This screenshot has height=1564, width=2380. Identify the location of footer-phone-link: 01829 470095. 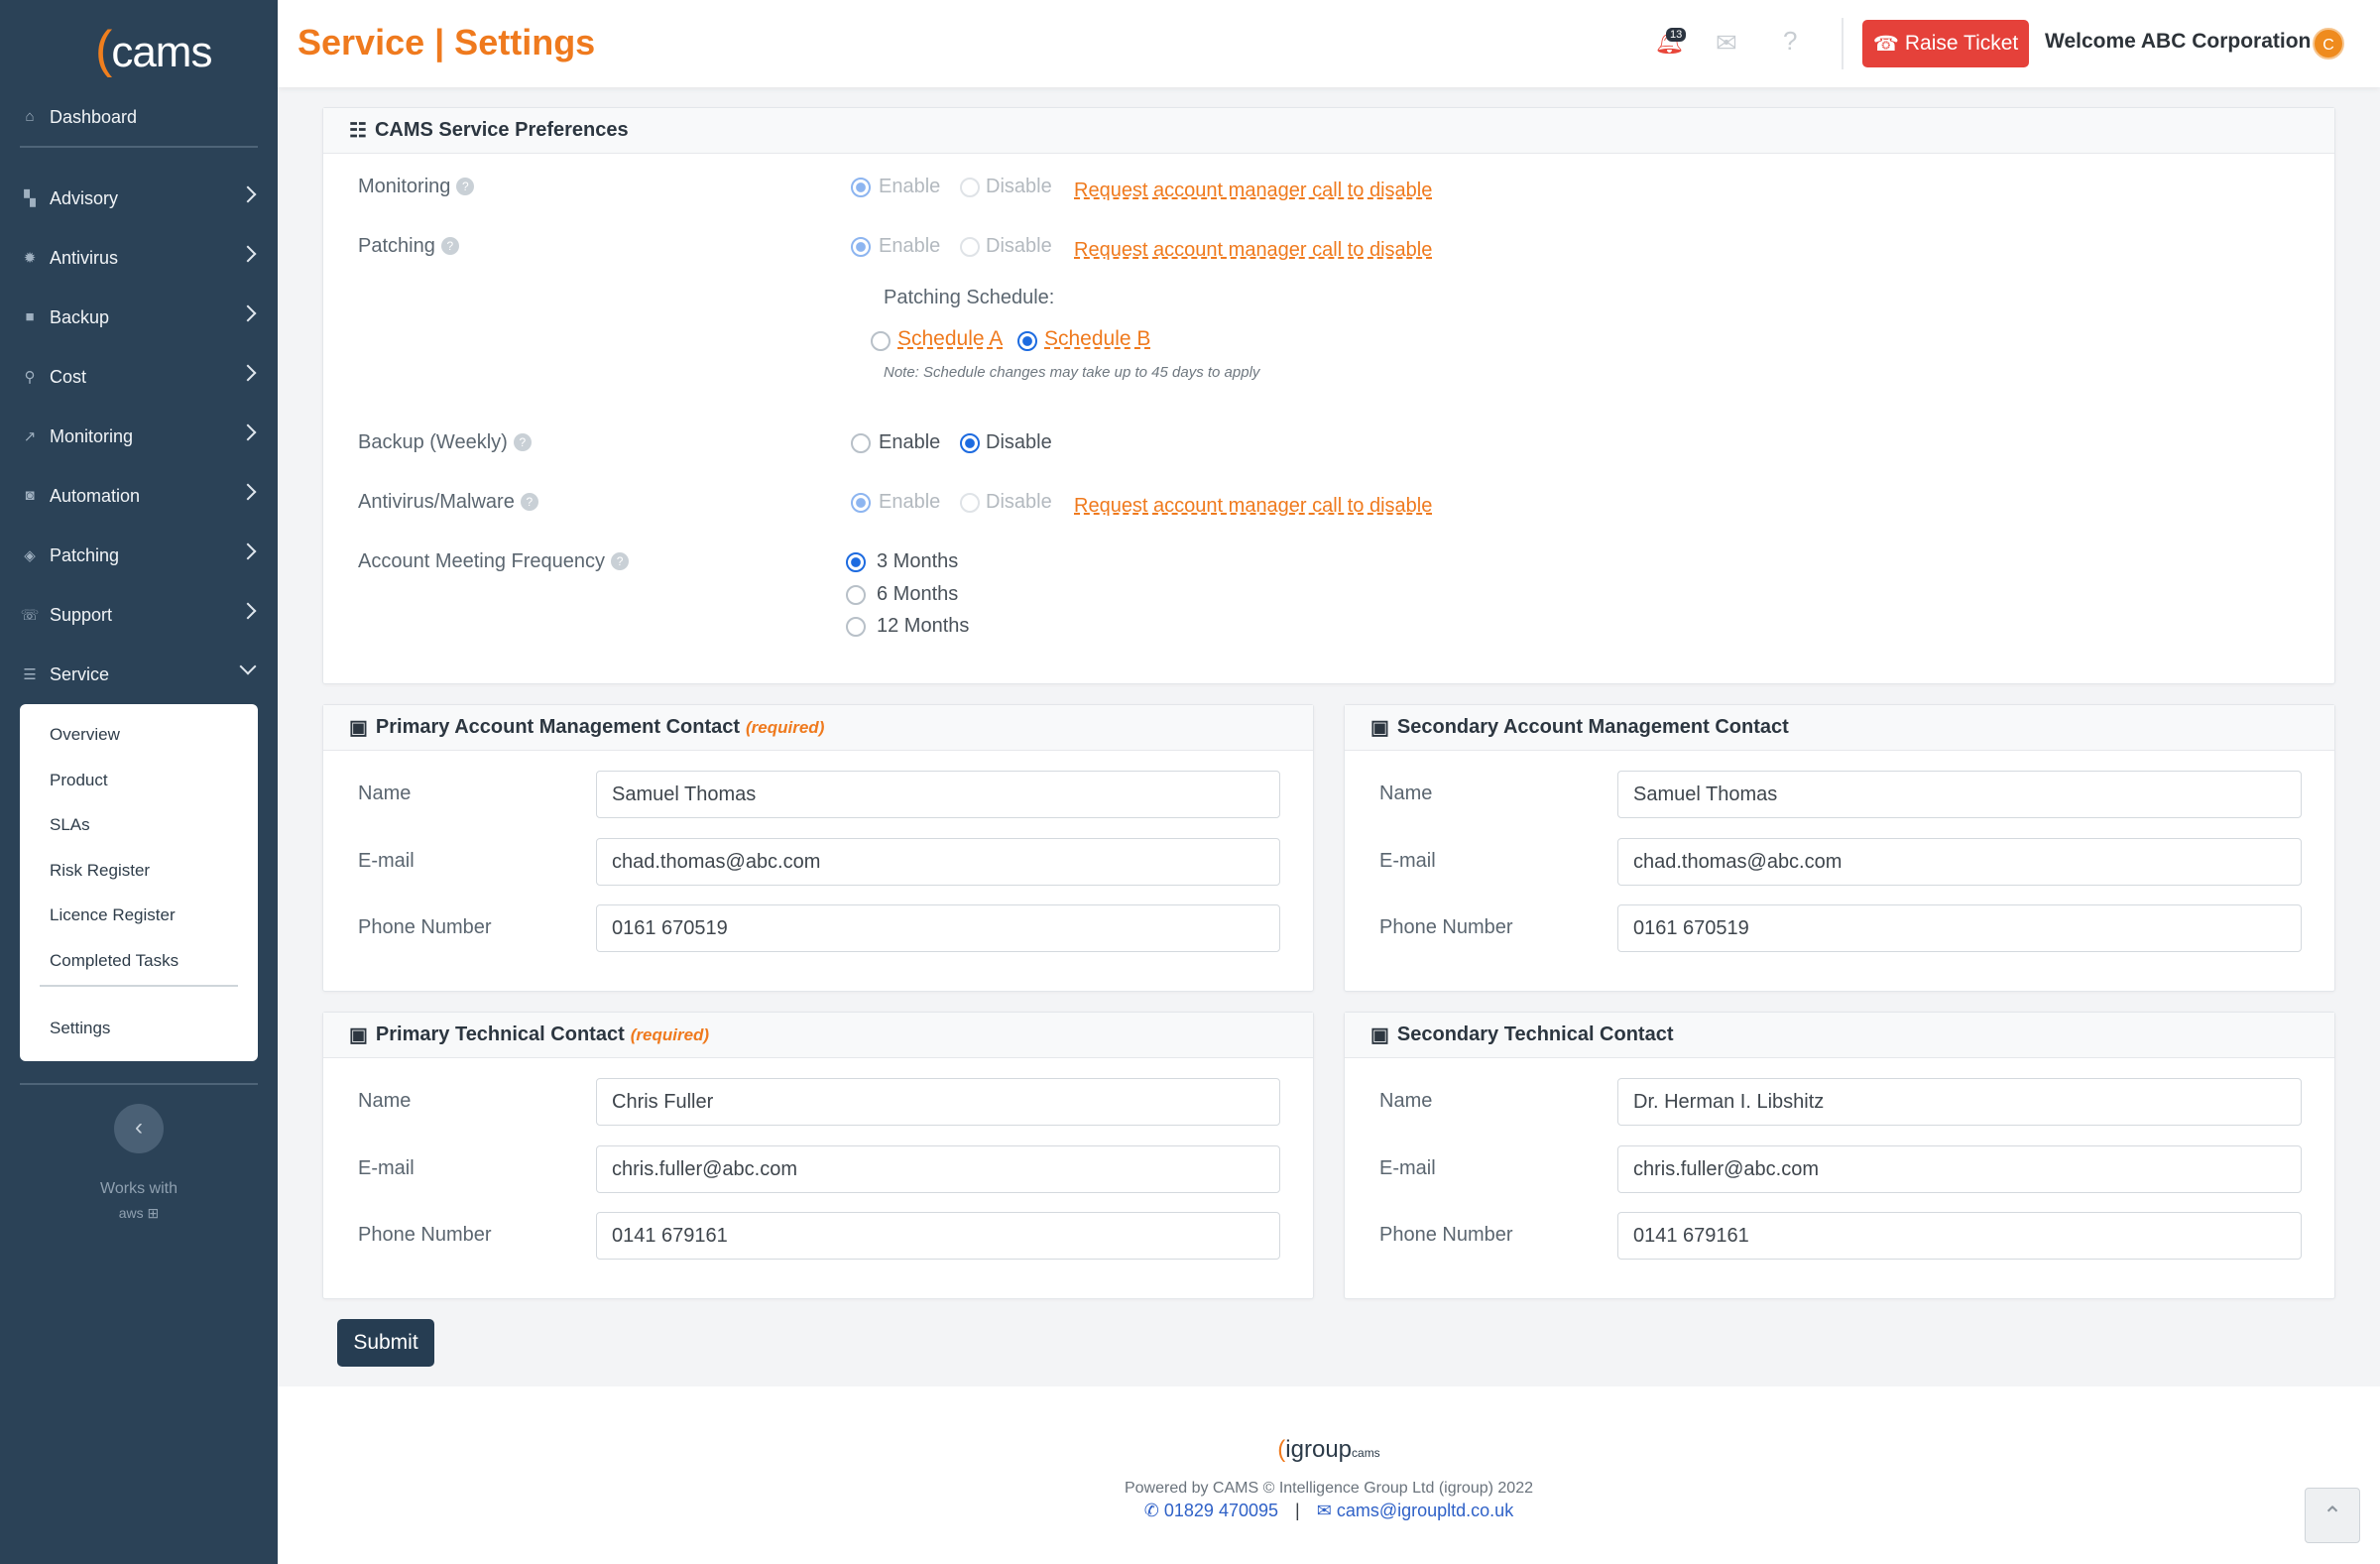
(1221, 1510).